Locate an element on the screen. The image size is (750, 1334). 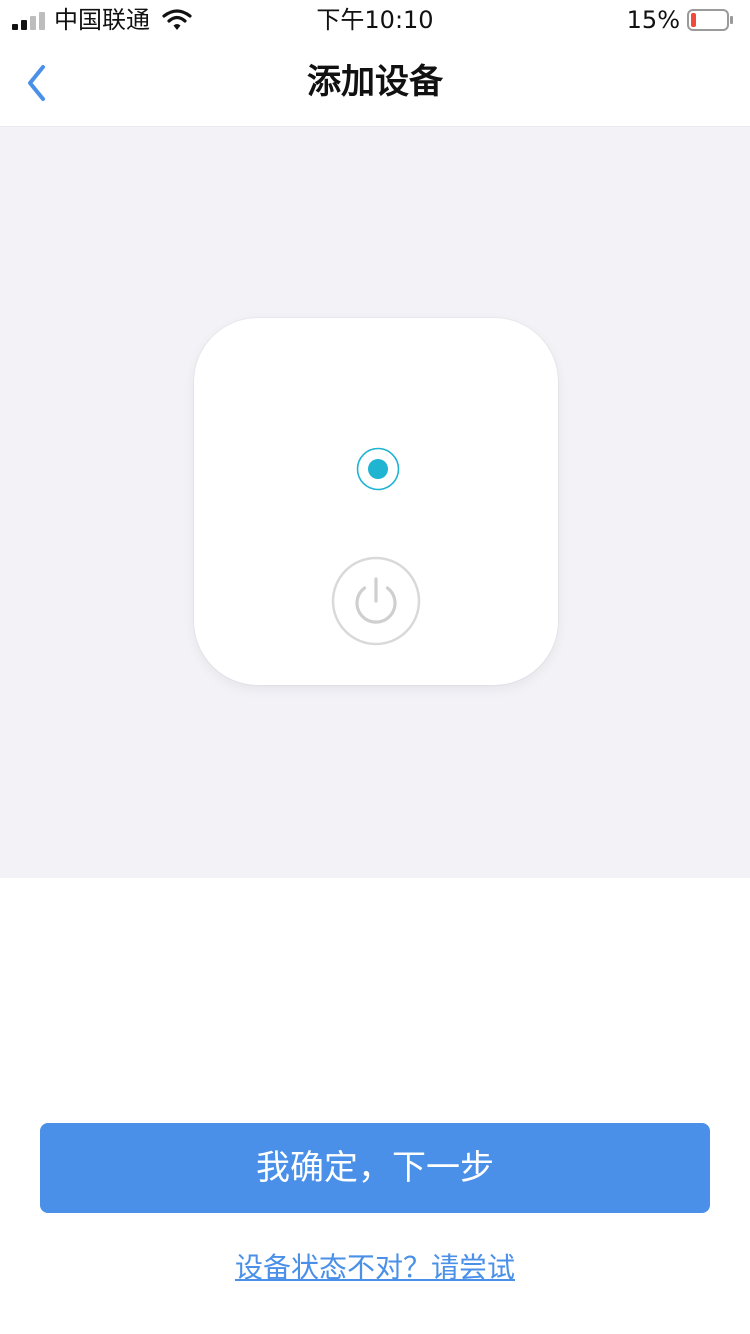
page-title: 添加设备 is located at coordinates (375, 82).